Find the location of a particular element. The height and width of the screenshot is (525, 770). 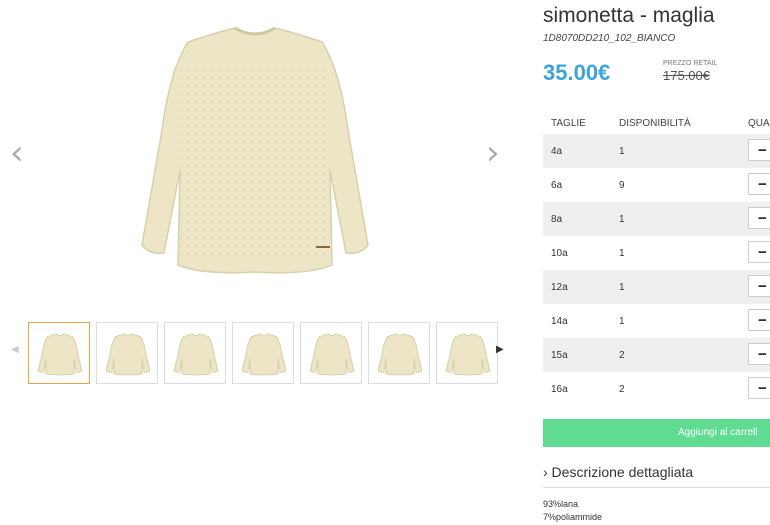

size-row: 16a 2 − is located at coordinates (656, 389).